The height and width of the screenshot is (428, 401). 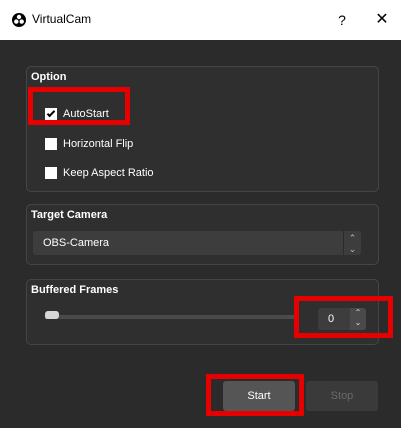 I want to click on close-button: ✕, so click(x=382, y=20).